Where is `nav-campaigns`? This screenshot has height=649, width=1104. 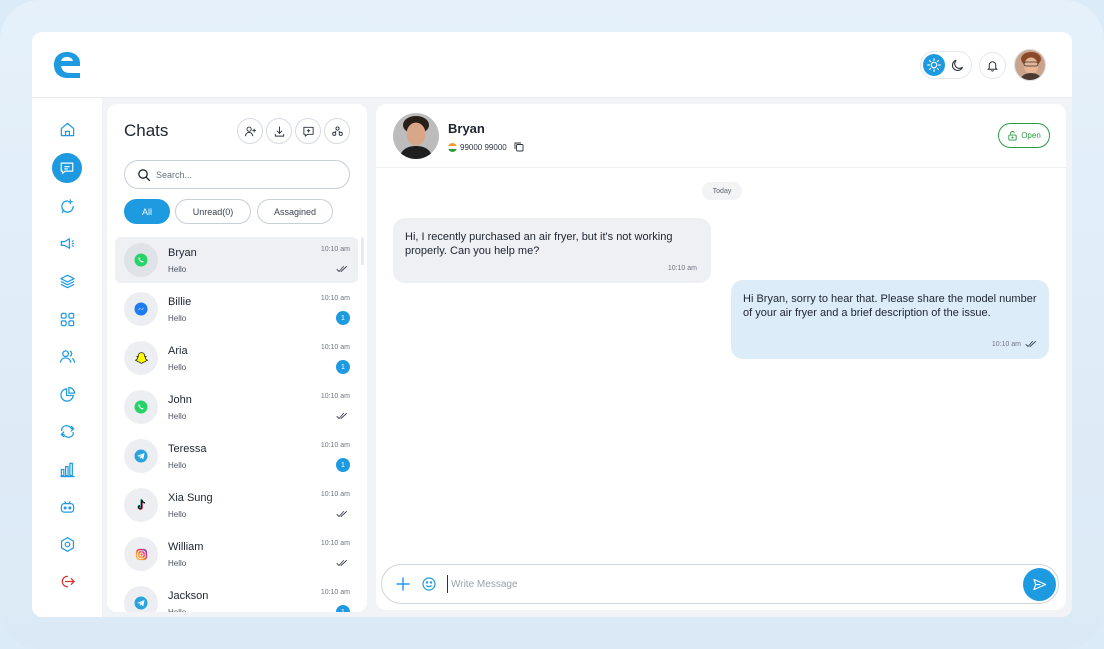
nav-campaigns is located at coordinates (67, 243).